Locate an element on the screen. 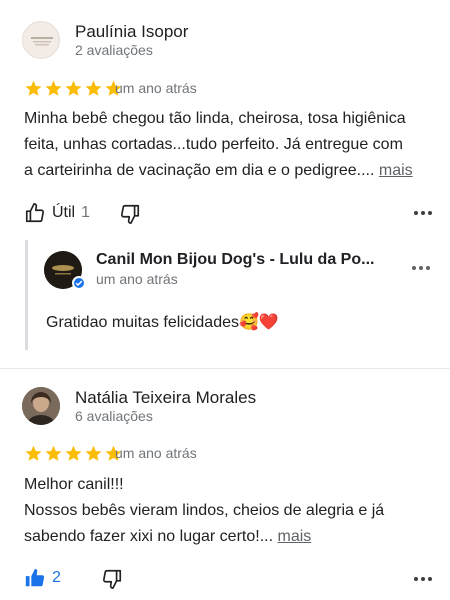 This screenshot has height=600, width=450. thumbs-up-filled-icon is located at coordinates (35, 577).